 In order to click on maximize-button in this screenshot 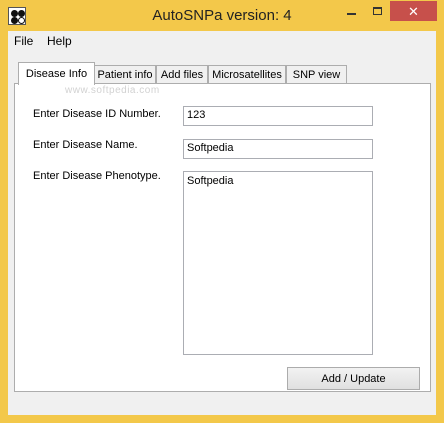, I will do `click(377, 11)`.